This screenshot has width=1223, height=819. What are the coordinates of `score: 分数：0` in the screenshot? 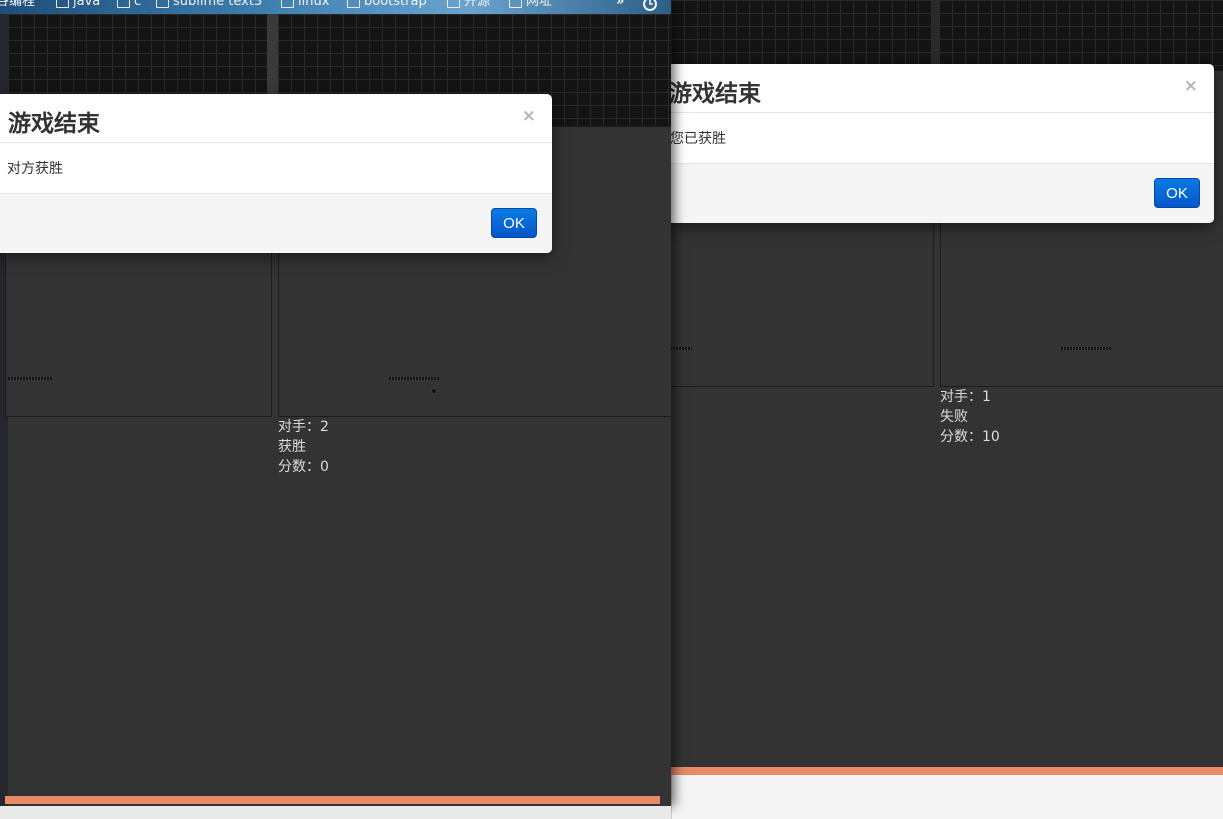 It's located at (303, 467).